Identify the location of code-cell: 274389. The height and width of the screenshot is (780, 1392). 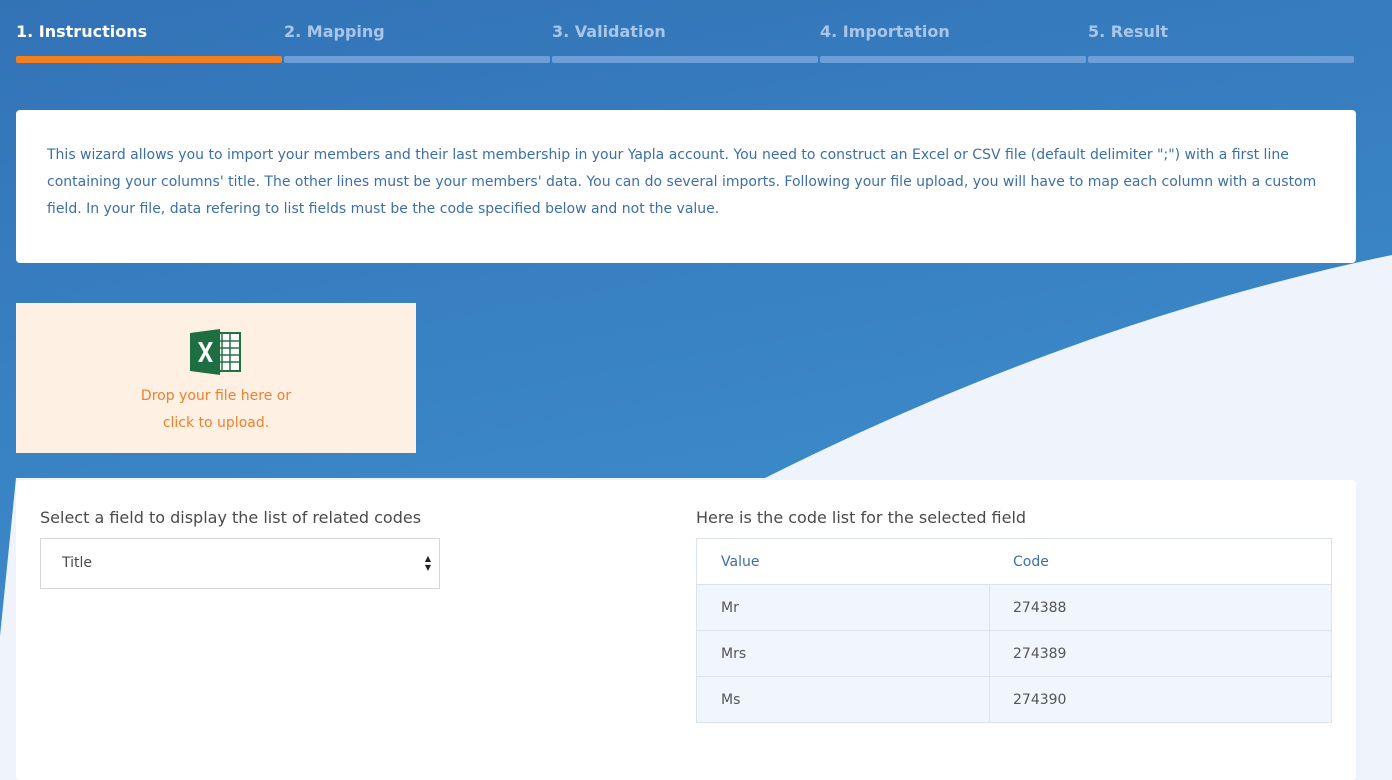
(1040, 653).